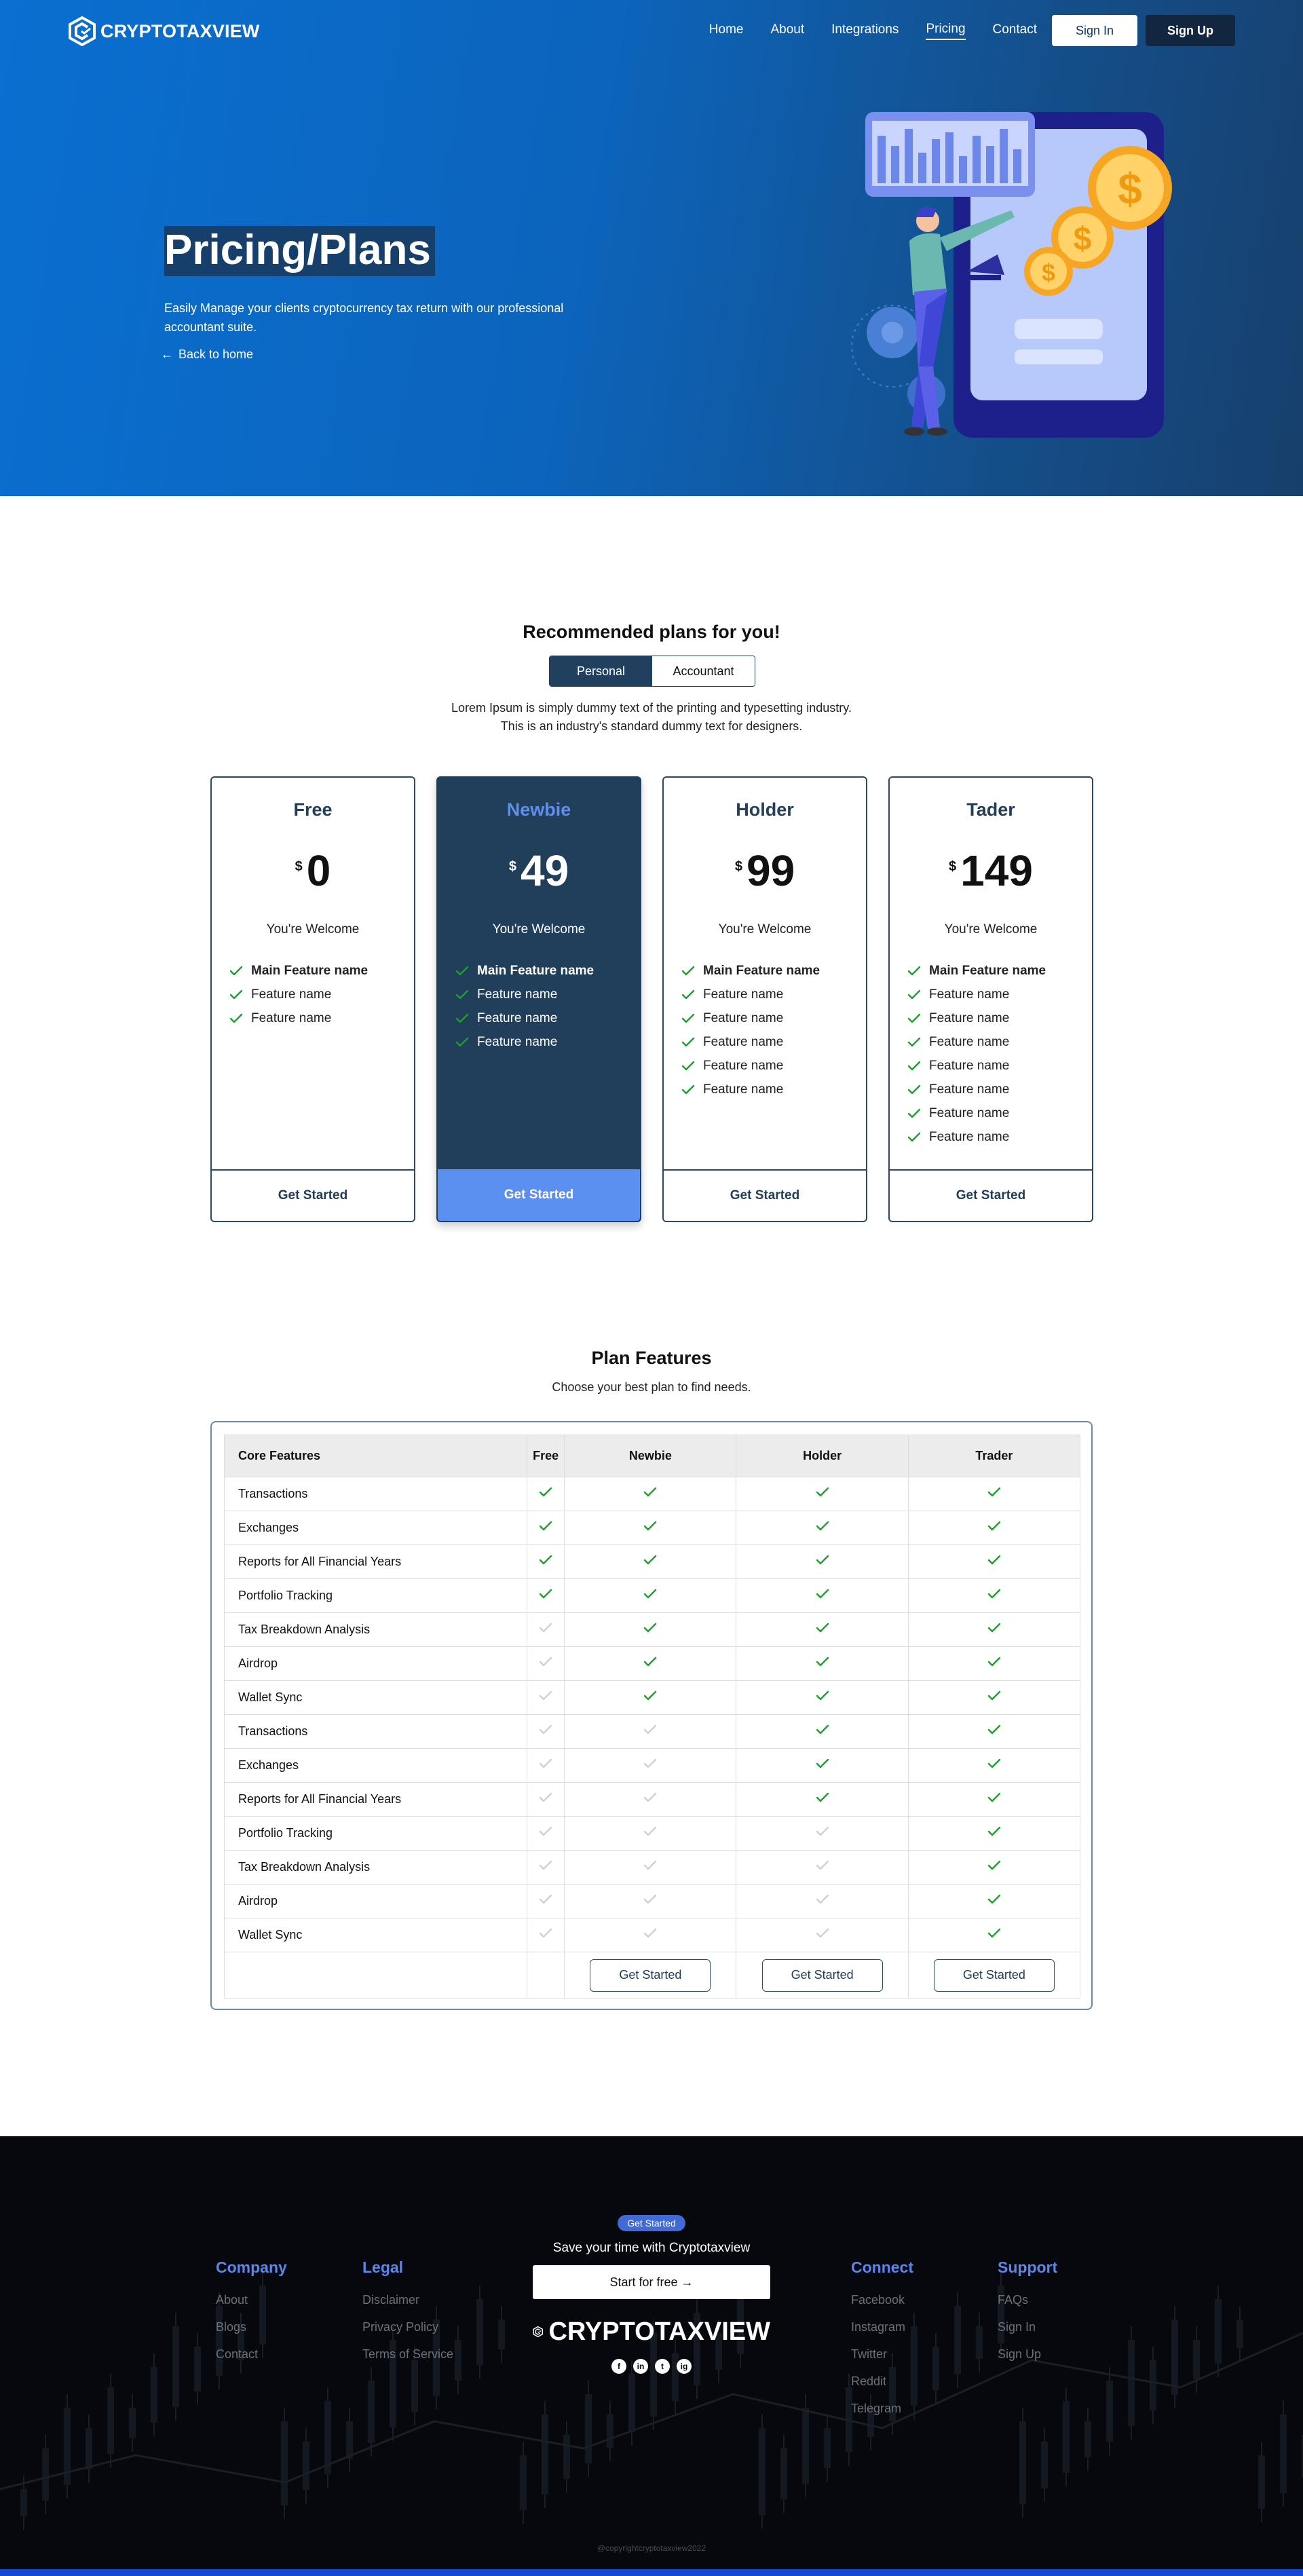  I want to click on brand-logo: CRYPTOTAXVIEW, so click(164, 31).